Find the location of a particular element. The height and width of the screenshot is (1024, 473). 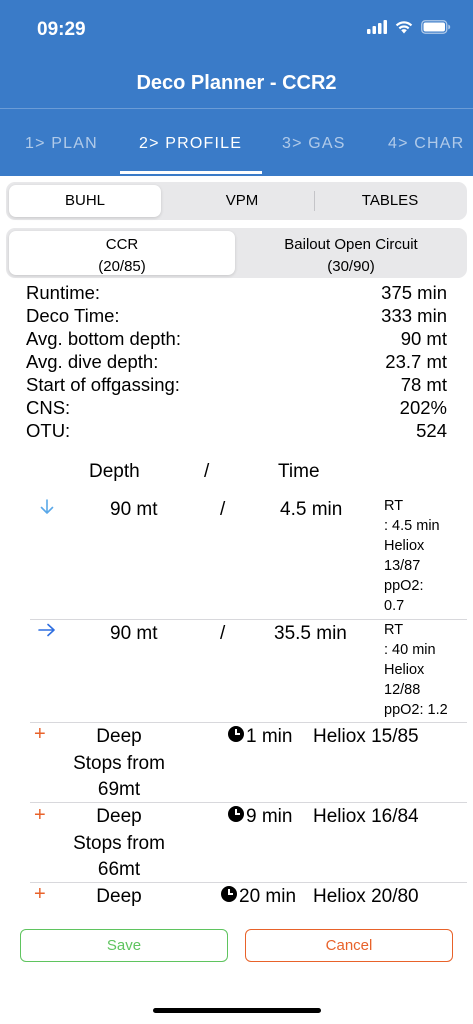

algorithm-vpm-button: VPM is located at coordinates (242, 201).